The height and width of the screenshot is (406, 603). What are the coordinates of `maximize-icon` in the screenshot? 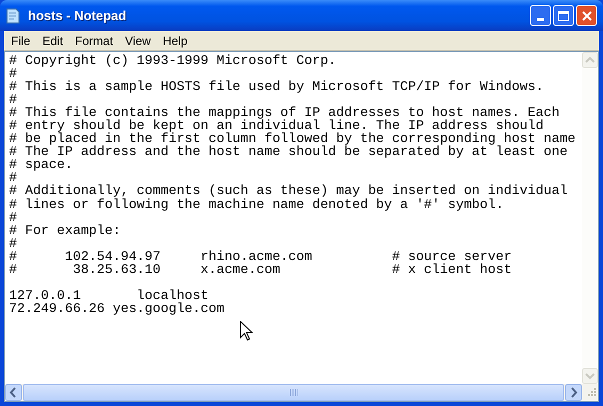 It's located at (563, 15).